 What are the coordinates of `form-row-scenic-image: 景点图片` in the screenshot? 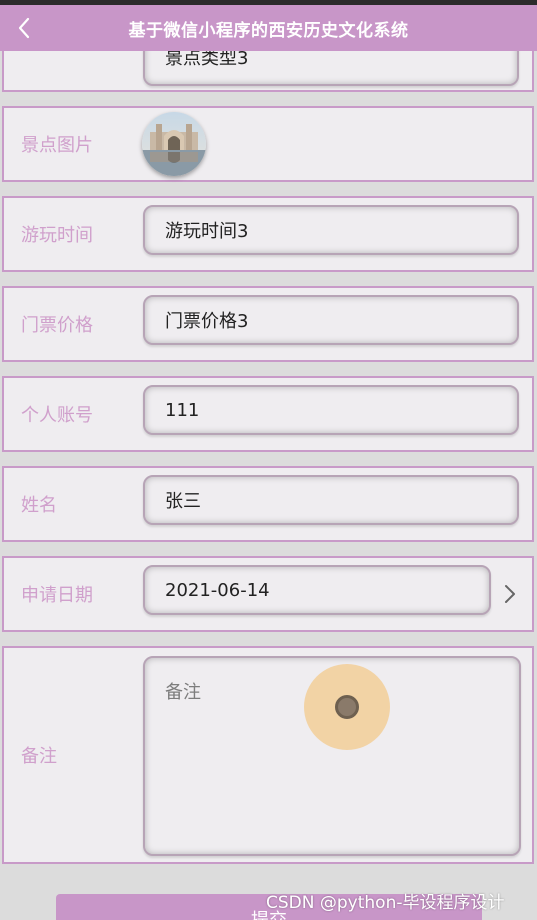 It's located at (268, 144).